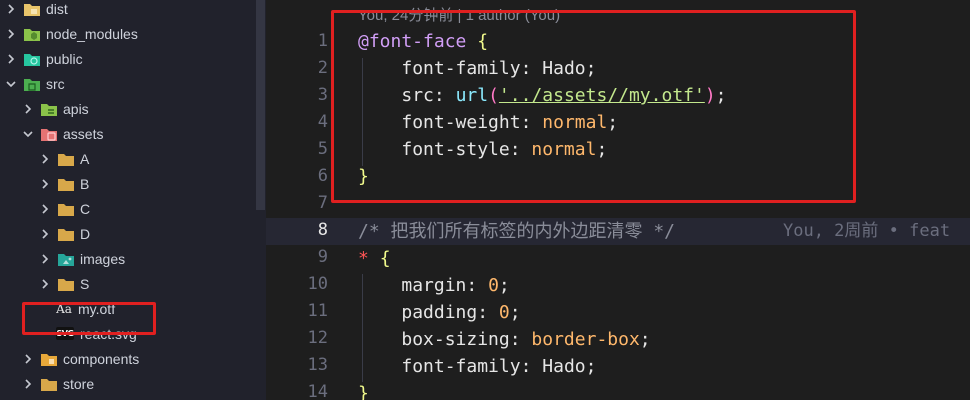 The width and height of the screenshot is (970, 400). Describe the element at coordinates (133, 158) in the screenshot. I see `tree-item-a: A` at that location.